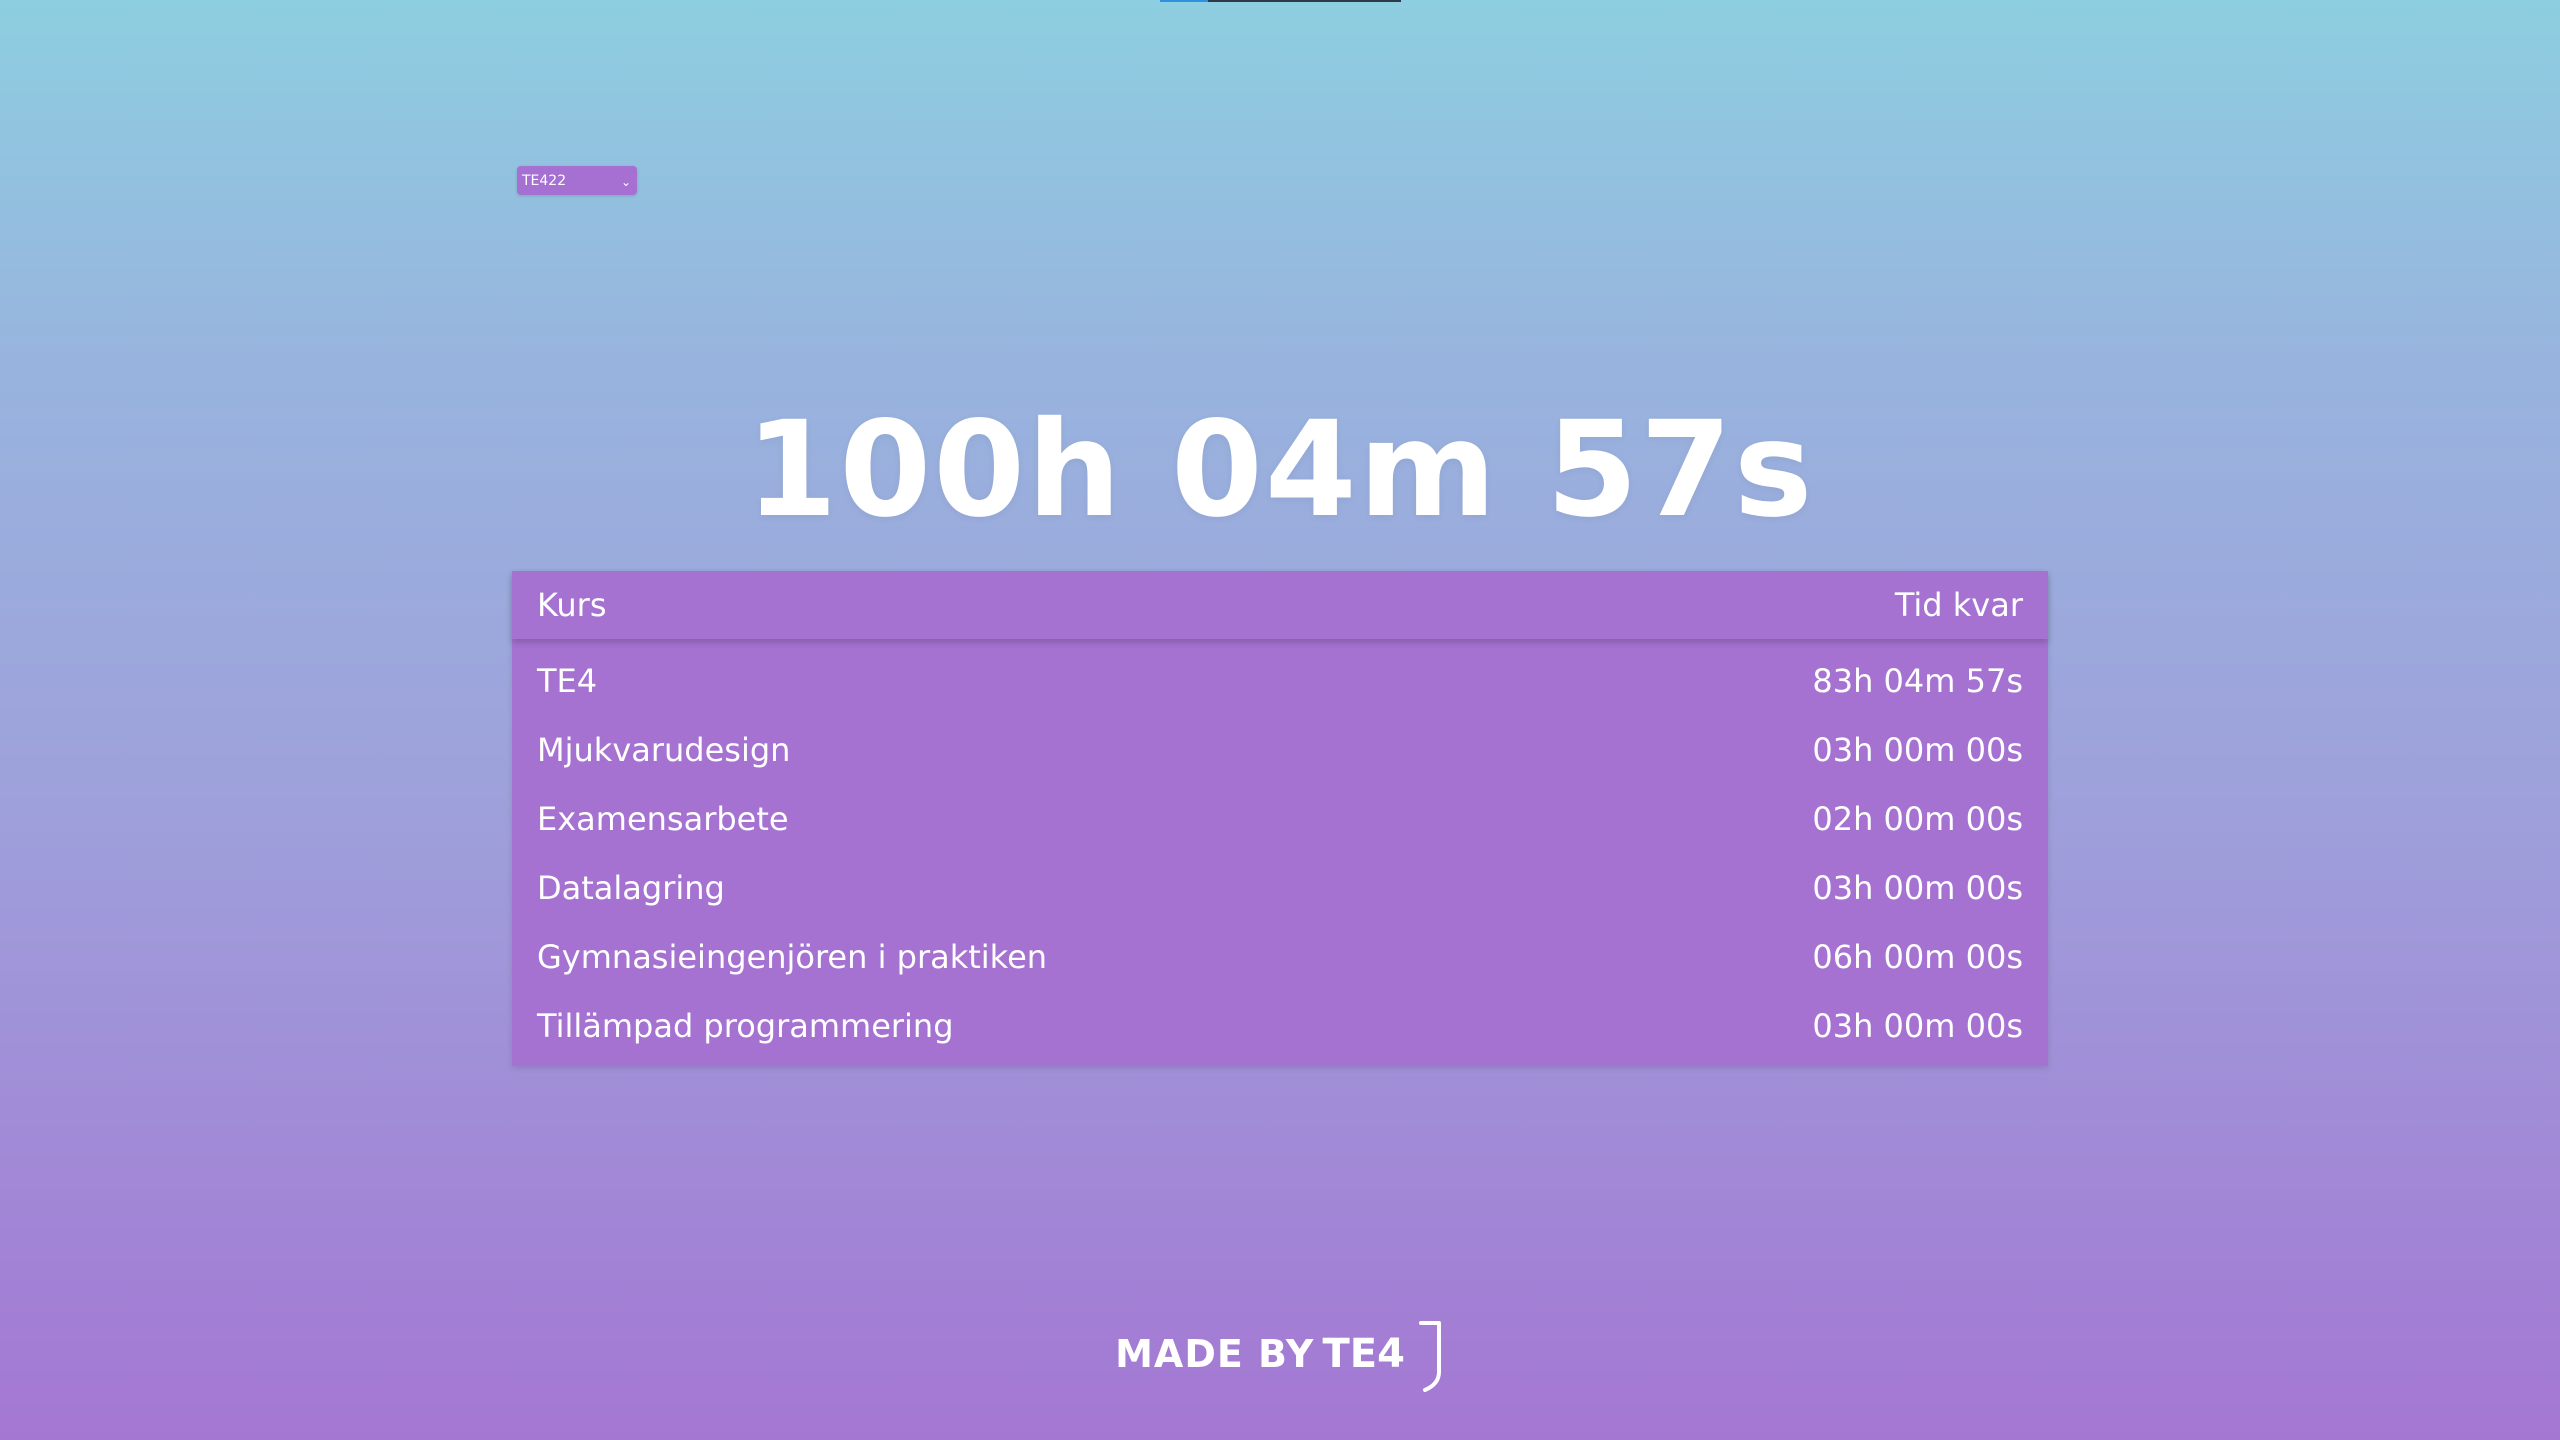  I want to click on course-row: Tillämpad programmering 03h 00m 00s, so click(1280, 1025).